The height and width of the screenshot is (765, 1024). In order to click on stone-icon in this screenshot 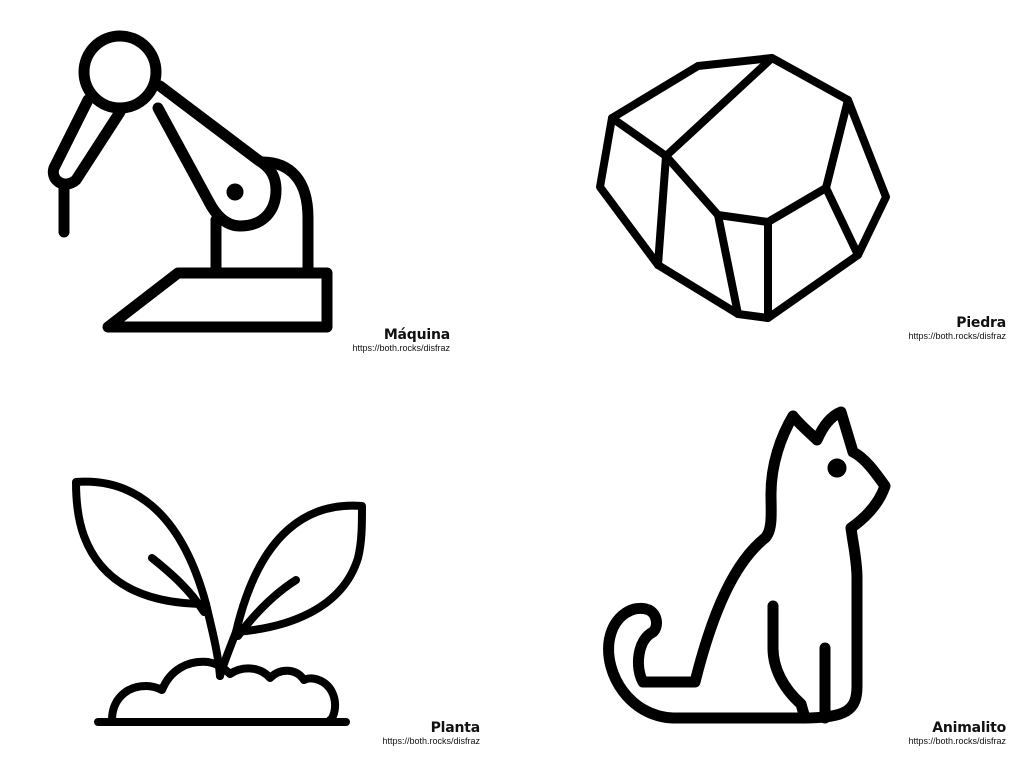, I will do `click(745, 187)`.